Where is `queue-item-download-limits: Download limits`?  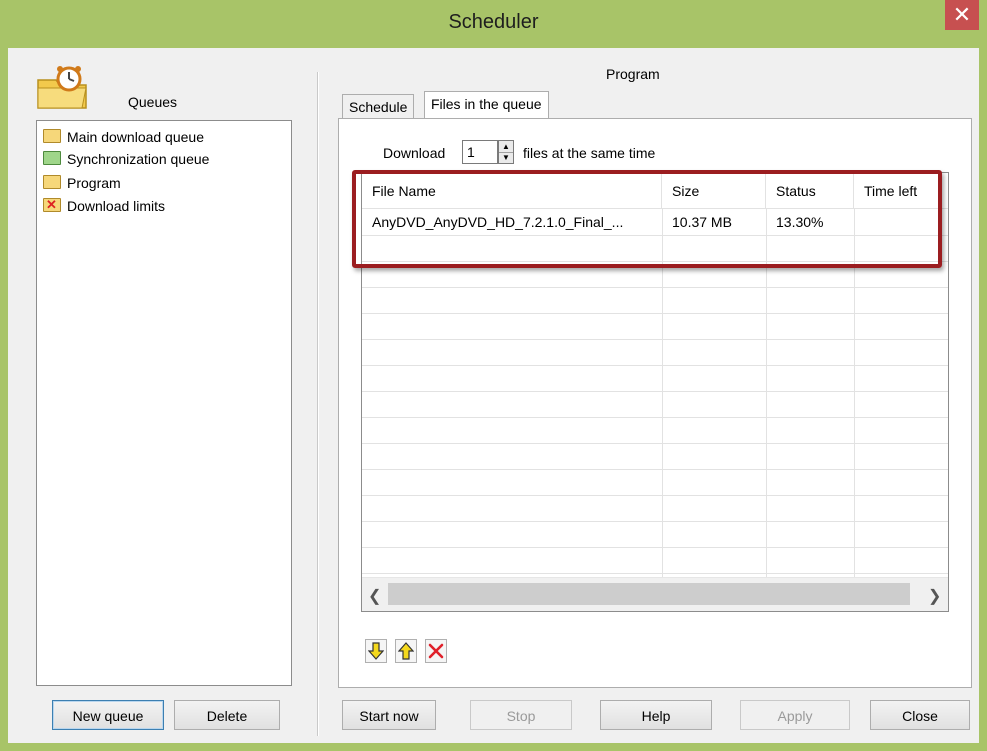 queue-item-download-limits: Download limits is located at coordinates (104, 205).